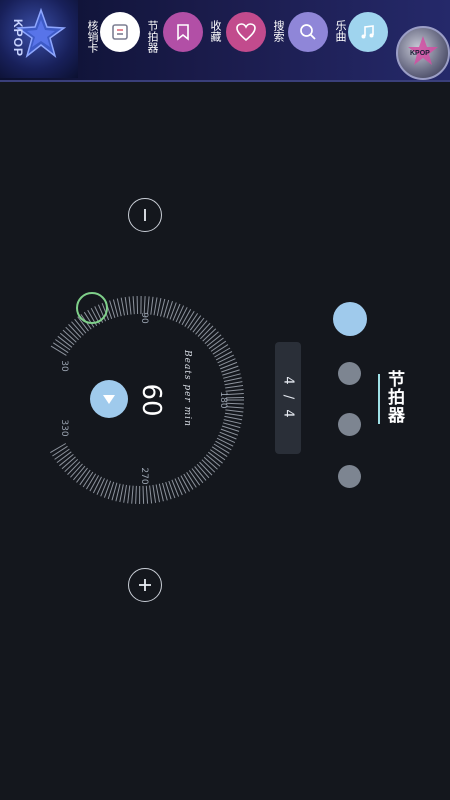 The image size is (450, 800). Describe the element at coordinates (223, 399) in the screenshot. I see `dial-label-180: 180` at that location.